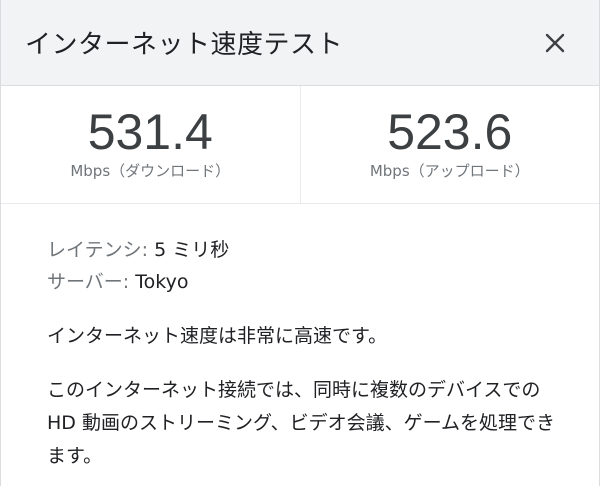 The image size is (602, 486). Describe the element at coordinates (184, 45) in the screenshot. I see `panel-title: インターネット速度テスト` at that location.